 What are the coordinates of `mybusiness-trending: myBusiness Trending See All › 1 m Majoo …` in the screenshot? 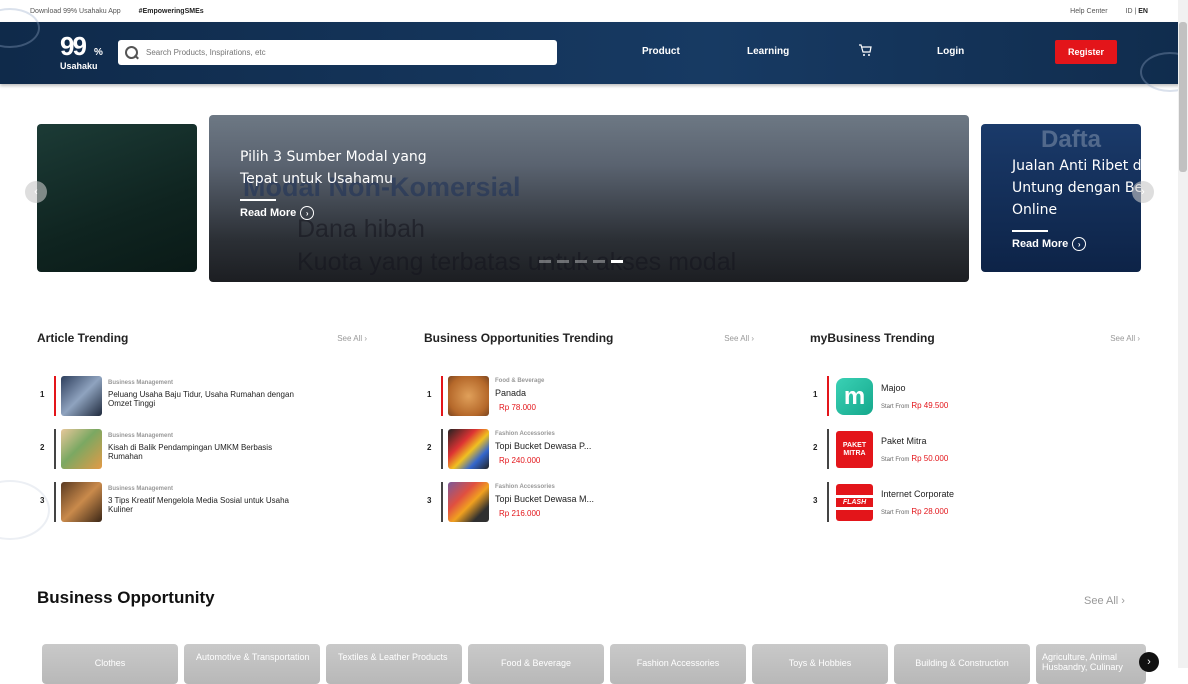 It's located at (975, 426).